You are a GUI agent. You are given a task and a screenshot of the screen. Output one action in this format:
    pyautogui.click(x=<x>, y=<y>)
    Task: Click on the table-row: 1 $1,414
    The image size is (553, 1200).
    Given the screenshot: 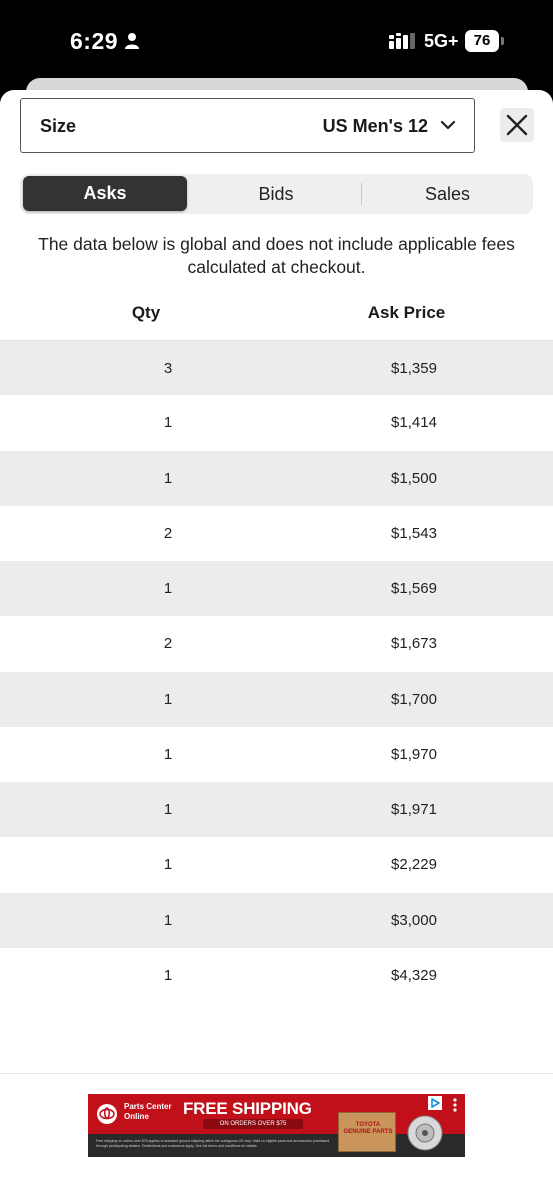 What is the action you would take?
    pyautogui.click(x=276, y=422)
    